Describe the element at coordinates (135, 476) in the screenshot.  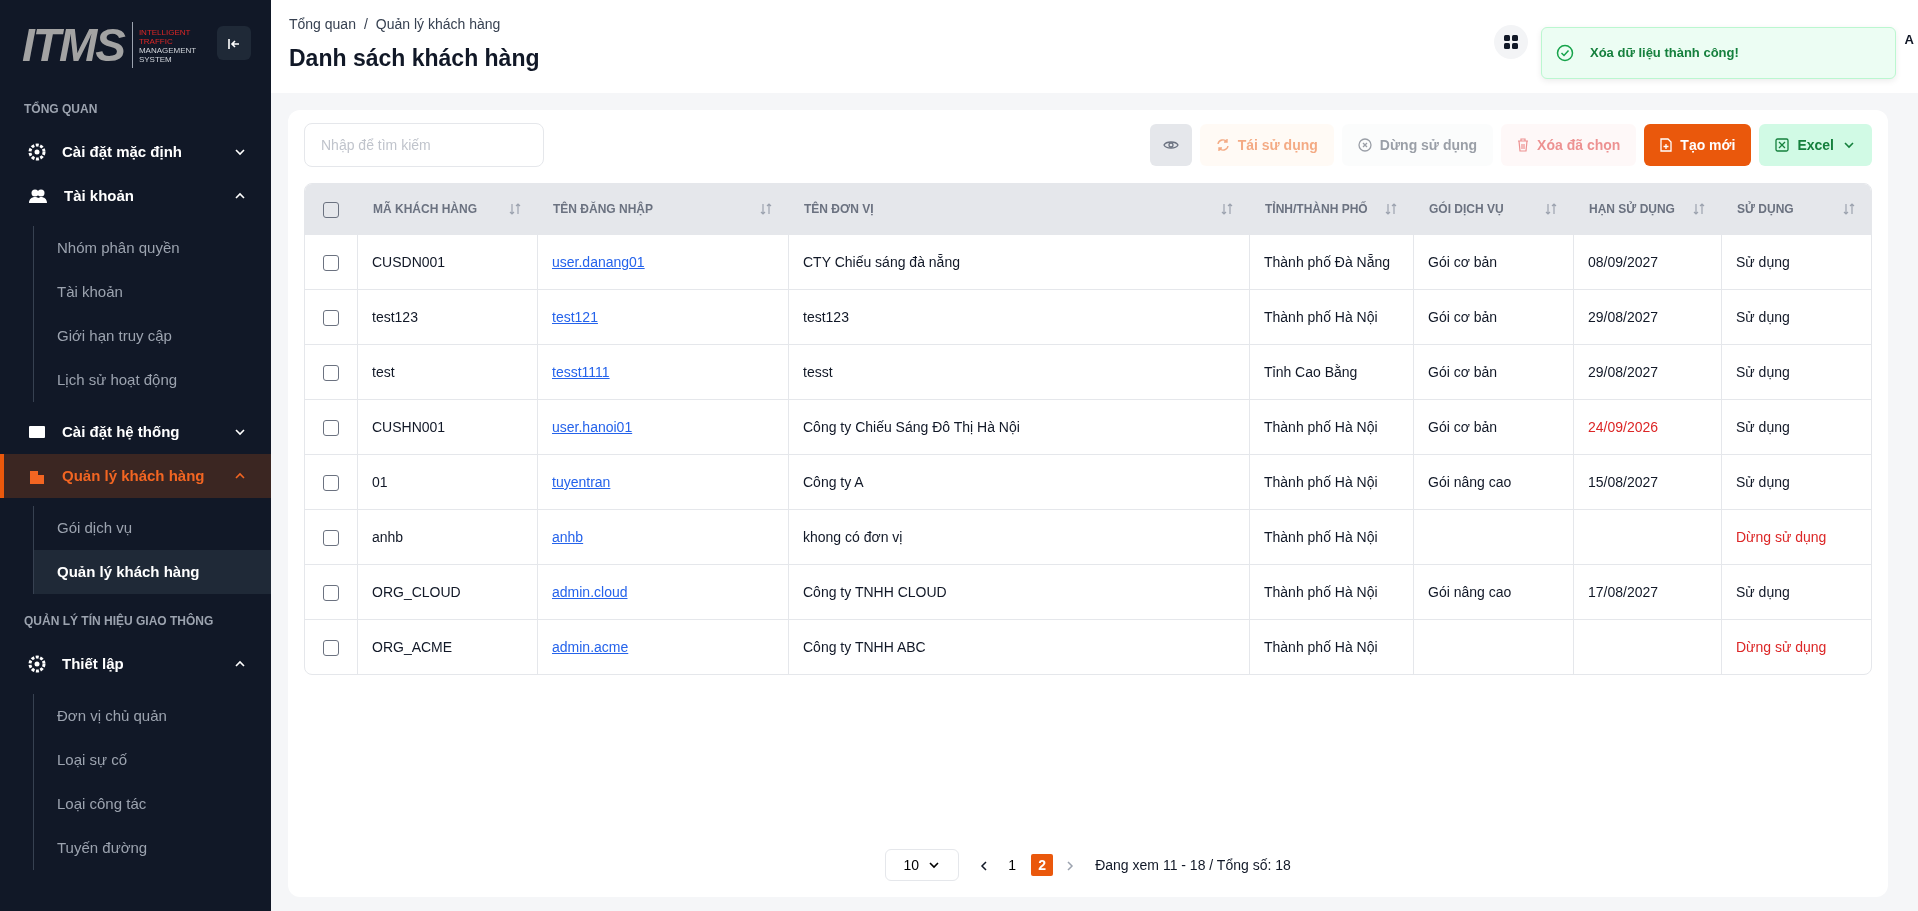
I see `sidebar-item: Quản lý khách hàng` at that location.